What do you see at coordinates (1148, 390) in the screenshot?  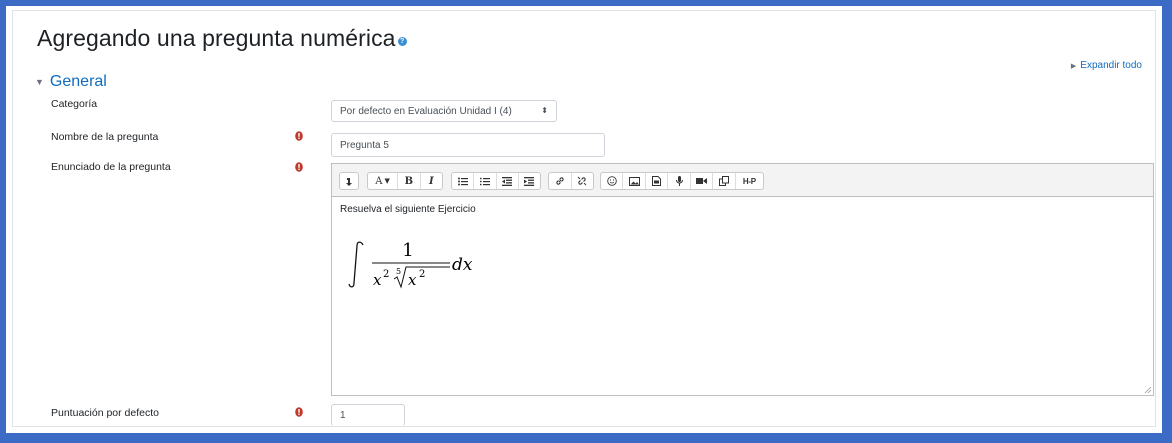 I see `resize-handle-icon` at bounding box center [1148, 390].